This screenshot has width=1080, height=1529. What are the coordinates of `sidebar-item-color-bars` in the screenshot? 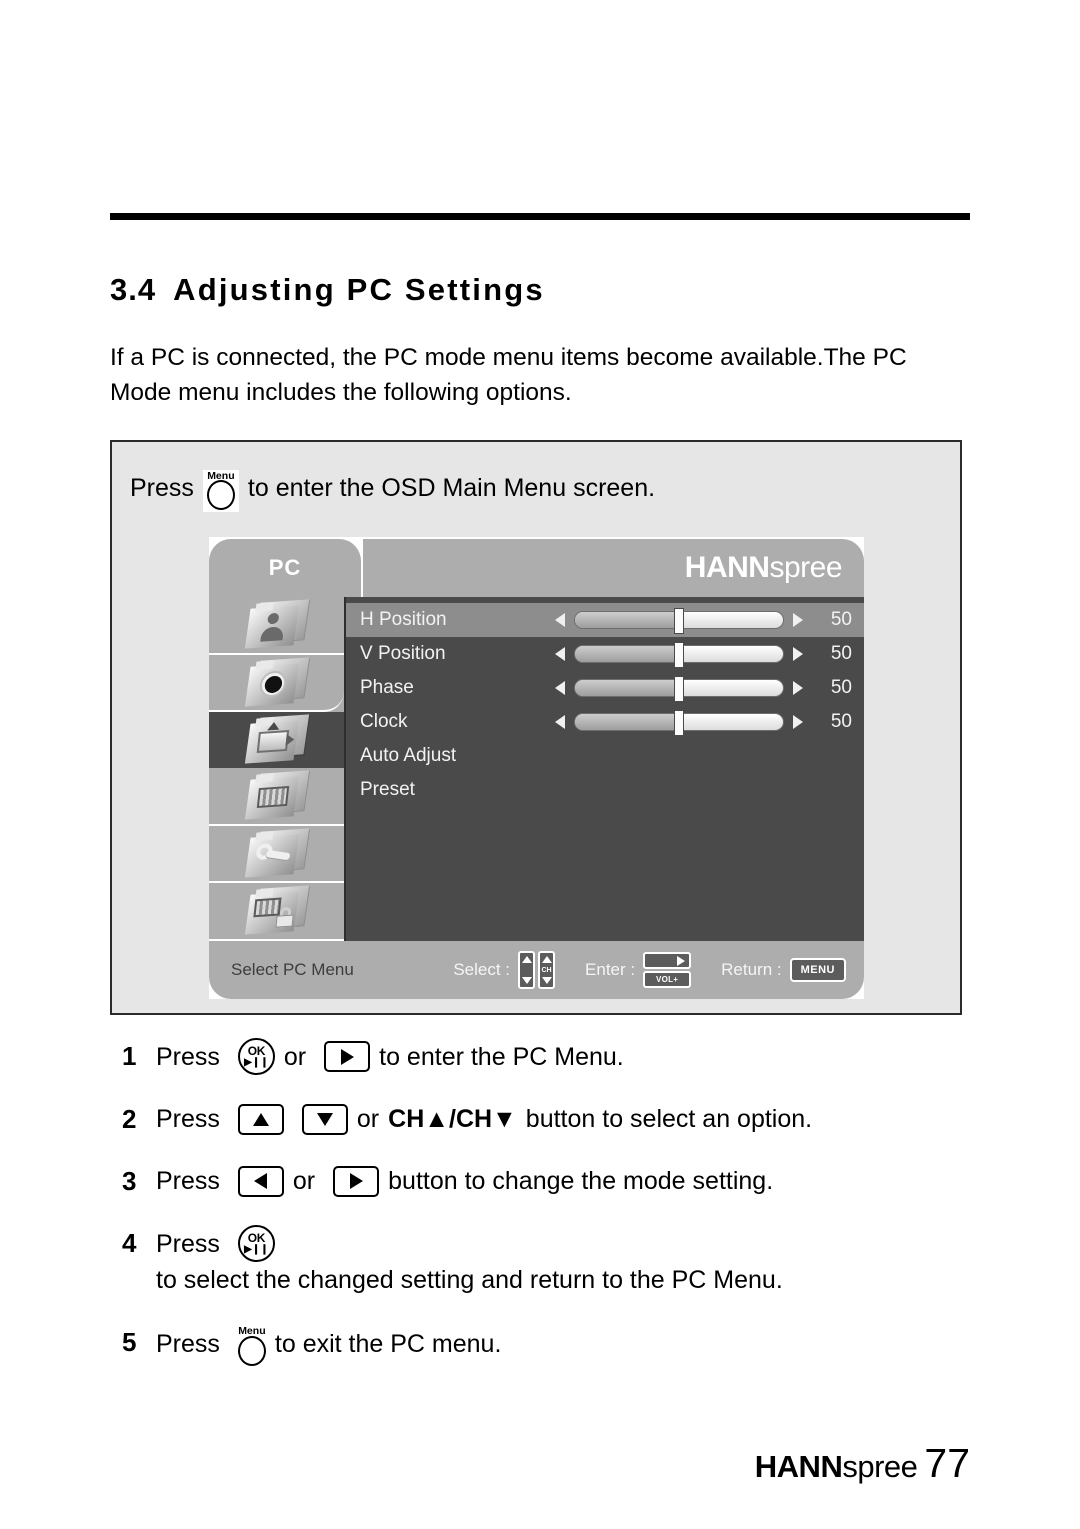 It's located at (276, 797).